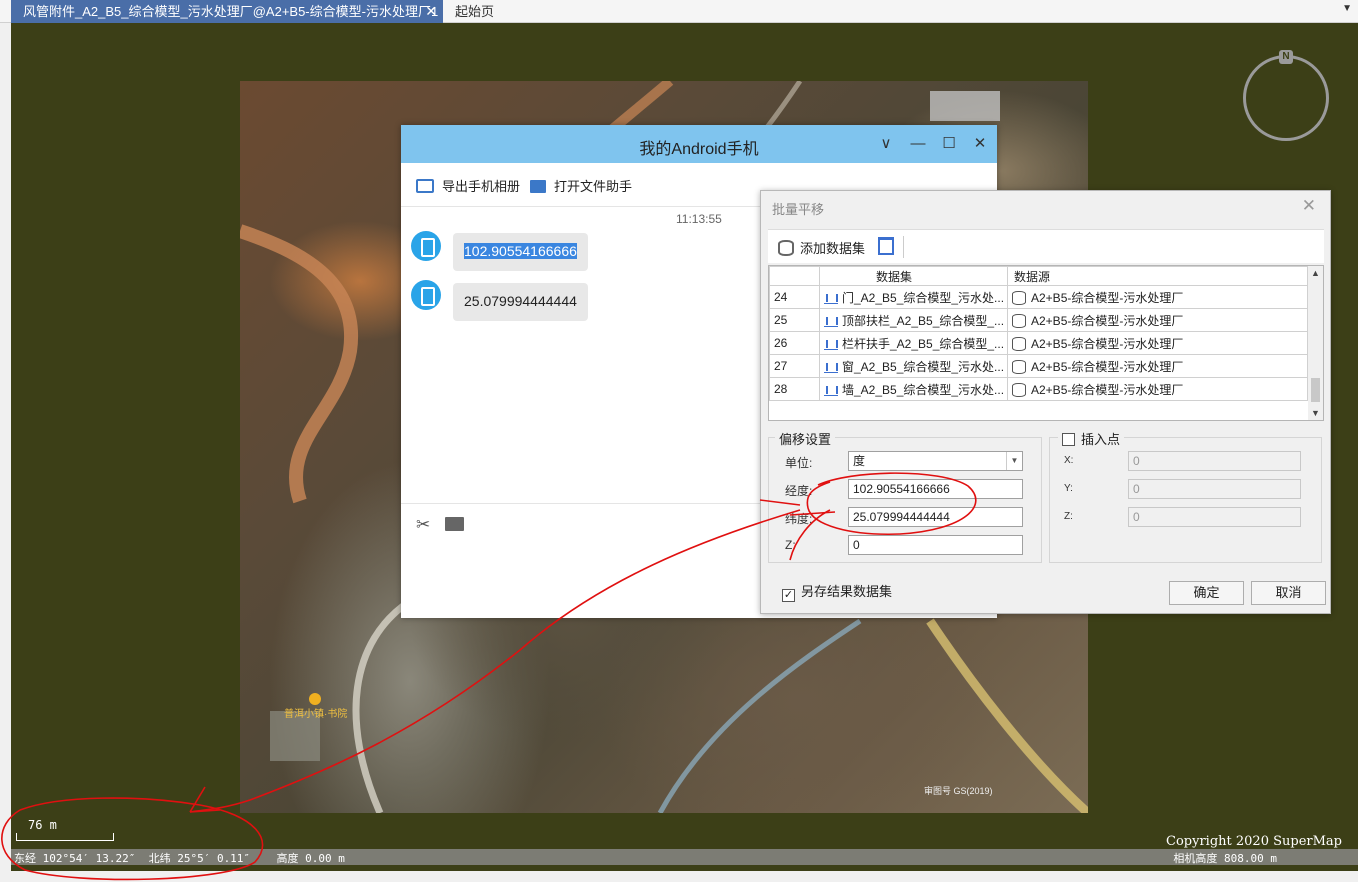 This screenshot has width=1358, height=882. Describe the element at coordinates (913, 276) in the screenshot. I see `column-header: 数据集` at that location.